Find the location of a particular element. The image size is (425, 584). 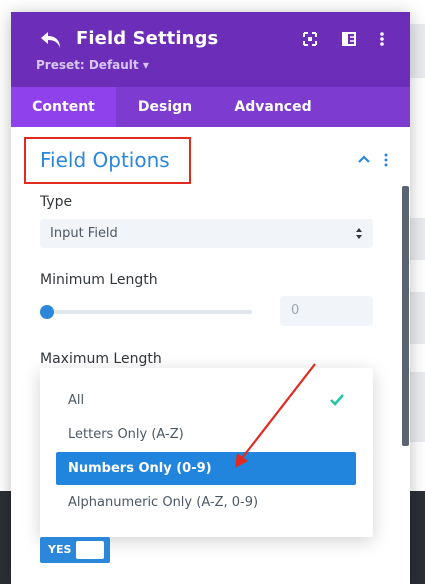

type-select-value: Input Field is located at coordinates (84, 233).